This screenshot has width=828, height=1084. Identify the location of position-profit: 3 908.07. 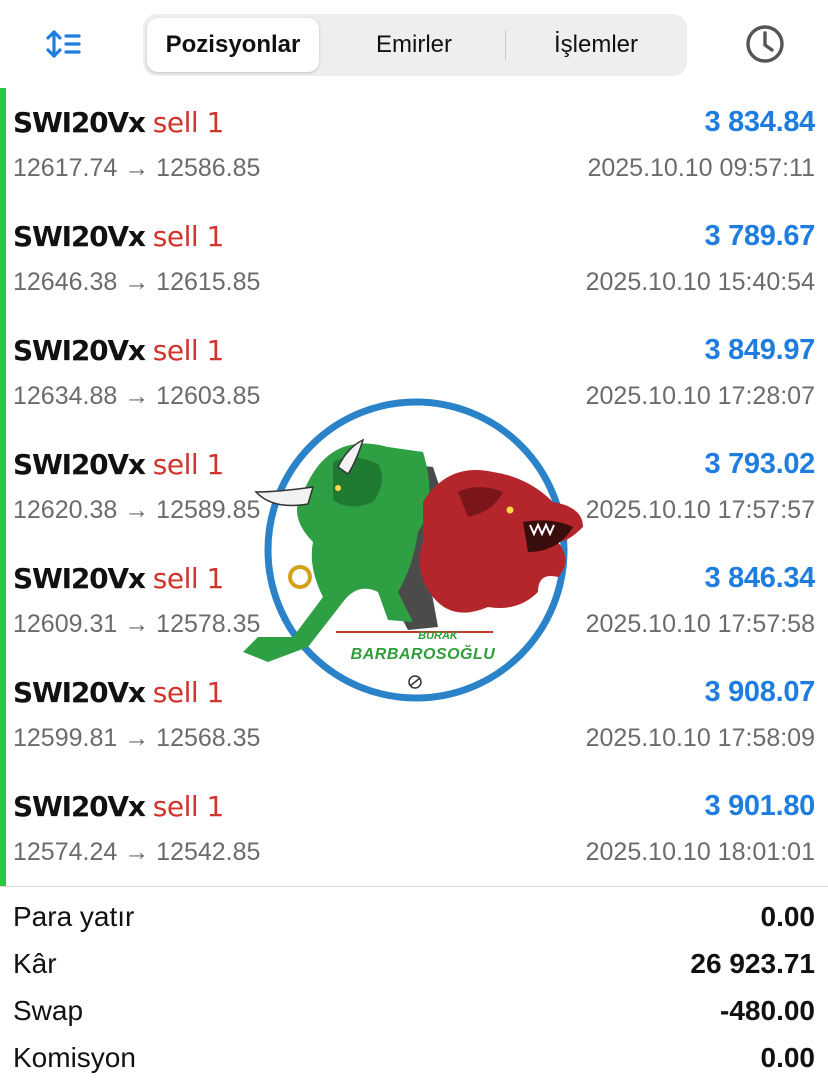
(760, 692).